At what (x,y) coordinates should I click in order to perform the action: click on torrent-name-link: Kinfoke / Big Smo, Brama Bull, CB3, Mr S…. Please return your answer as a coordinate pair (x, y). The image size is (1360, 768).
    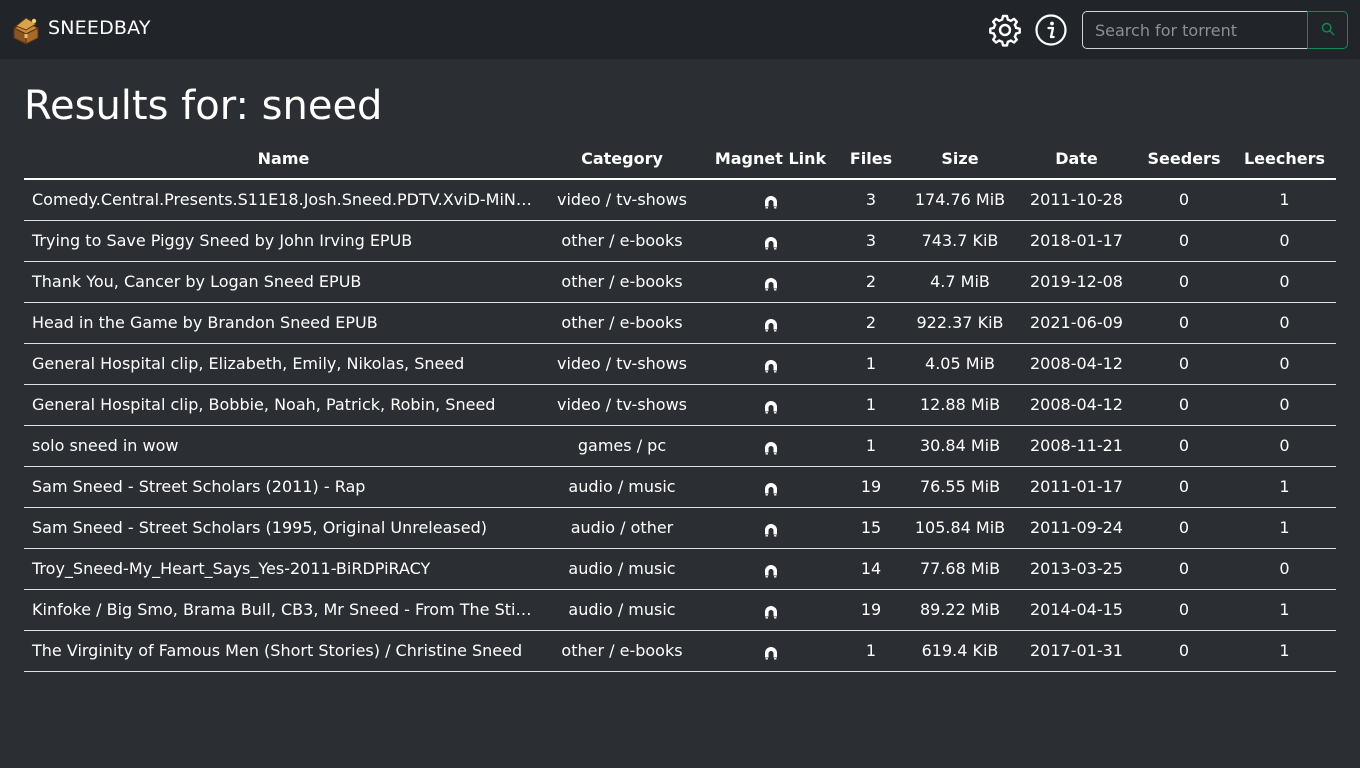
    Looking at the image, I should click on (283, 610).